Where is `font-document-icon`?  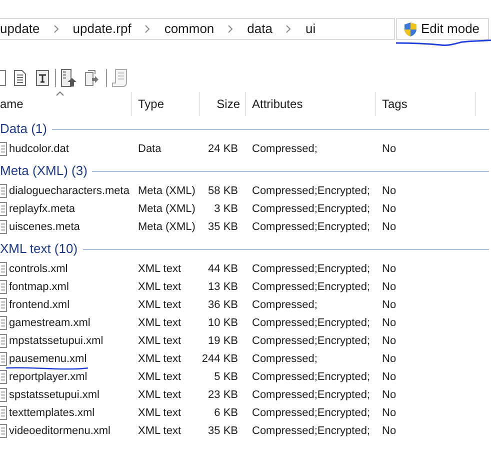
font-document-icon is located at coordinates (42, 78).